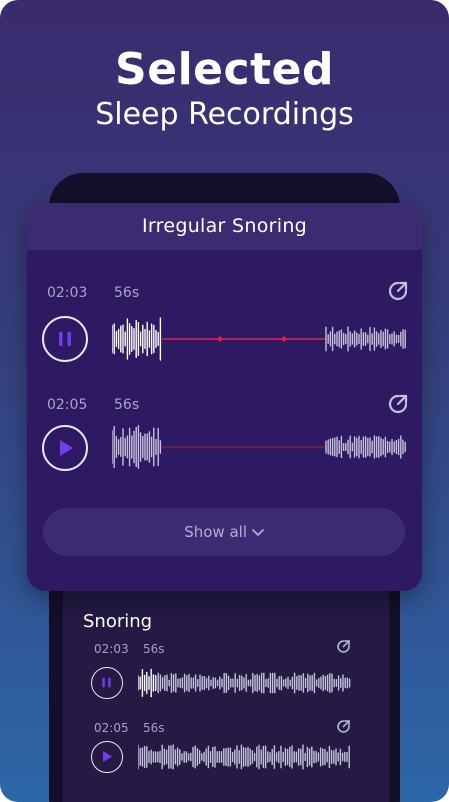 This screenshot has width=449, height=802. What do you see at coordinates (118, 621) in the screenshot?
I see `section-title: Snoring` at bounding box center [118, 621].